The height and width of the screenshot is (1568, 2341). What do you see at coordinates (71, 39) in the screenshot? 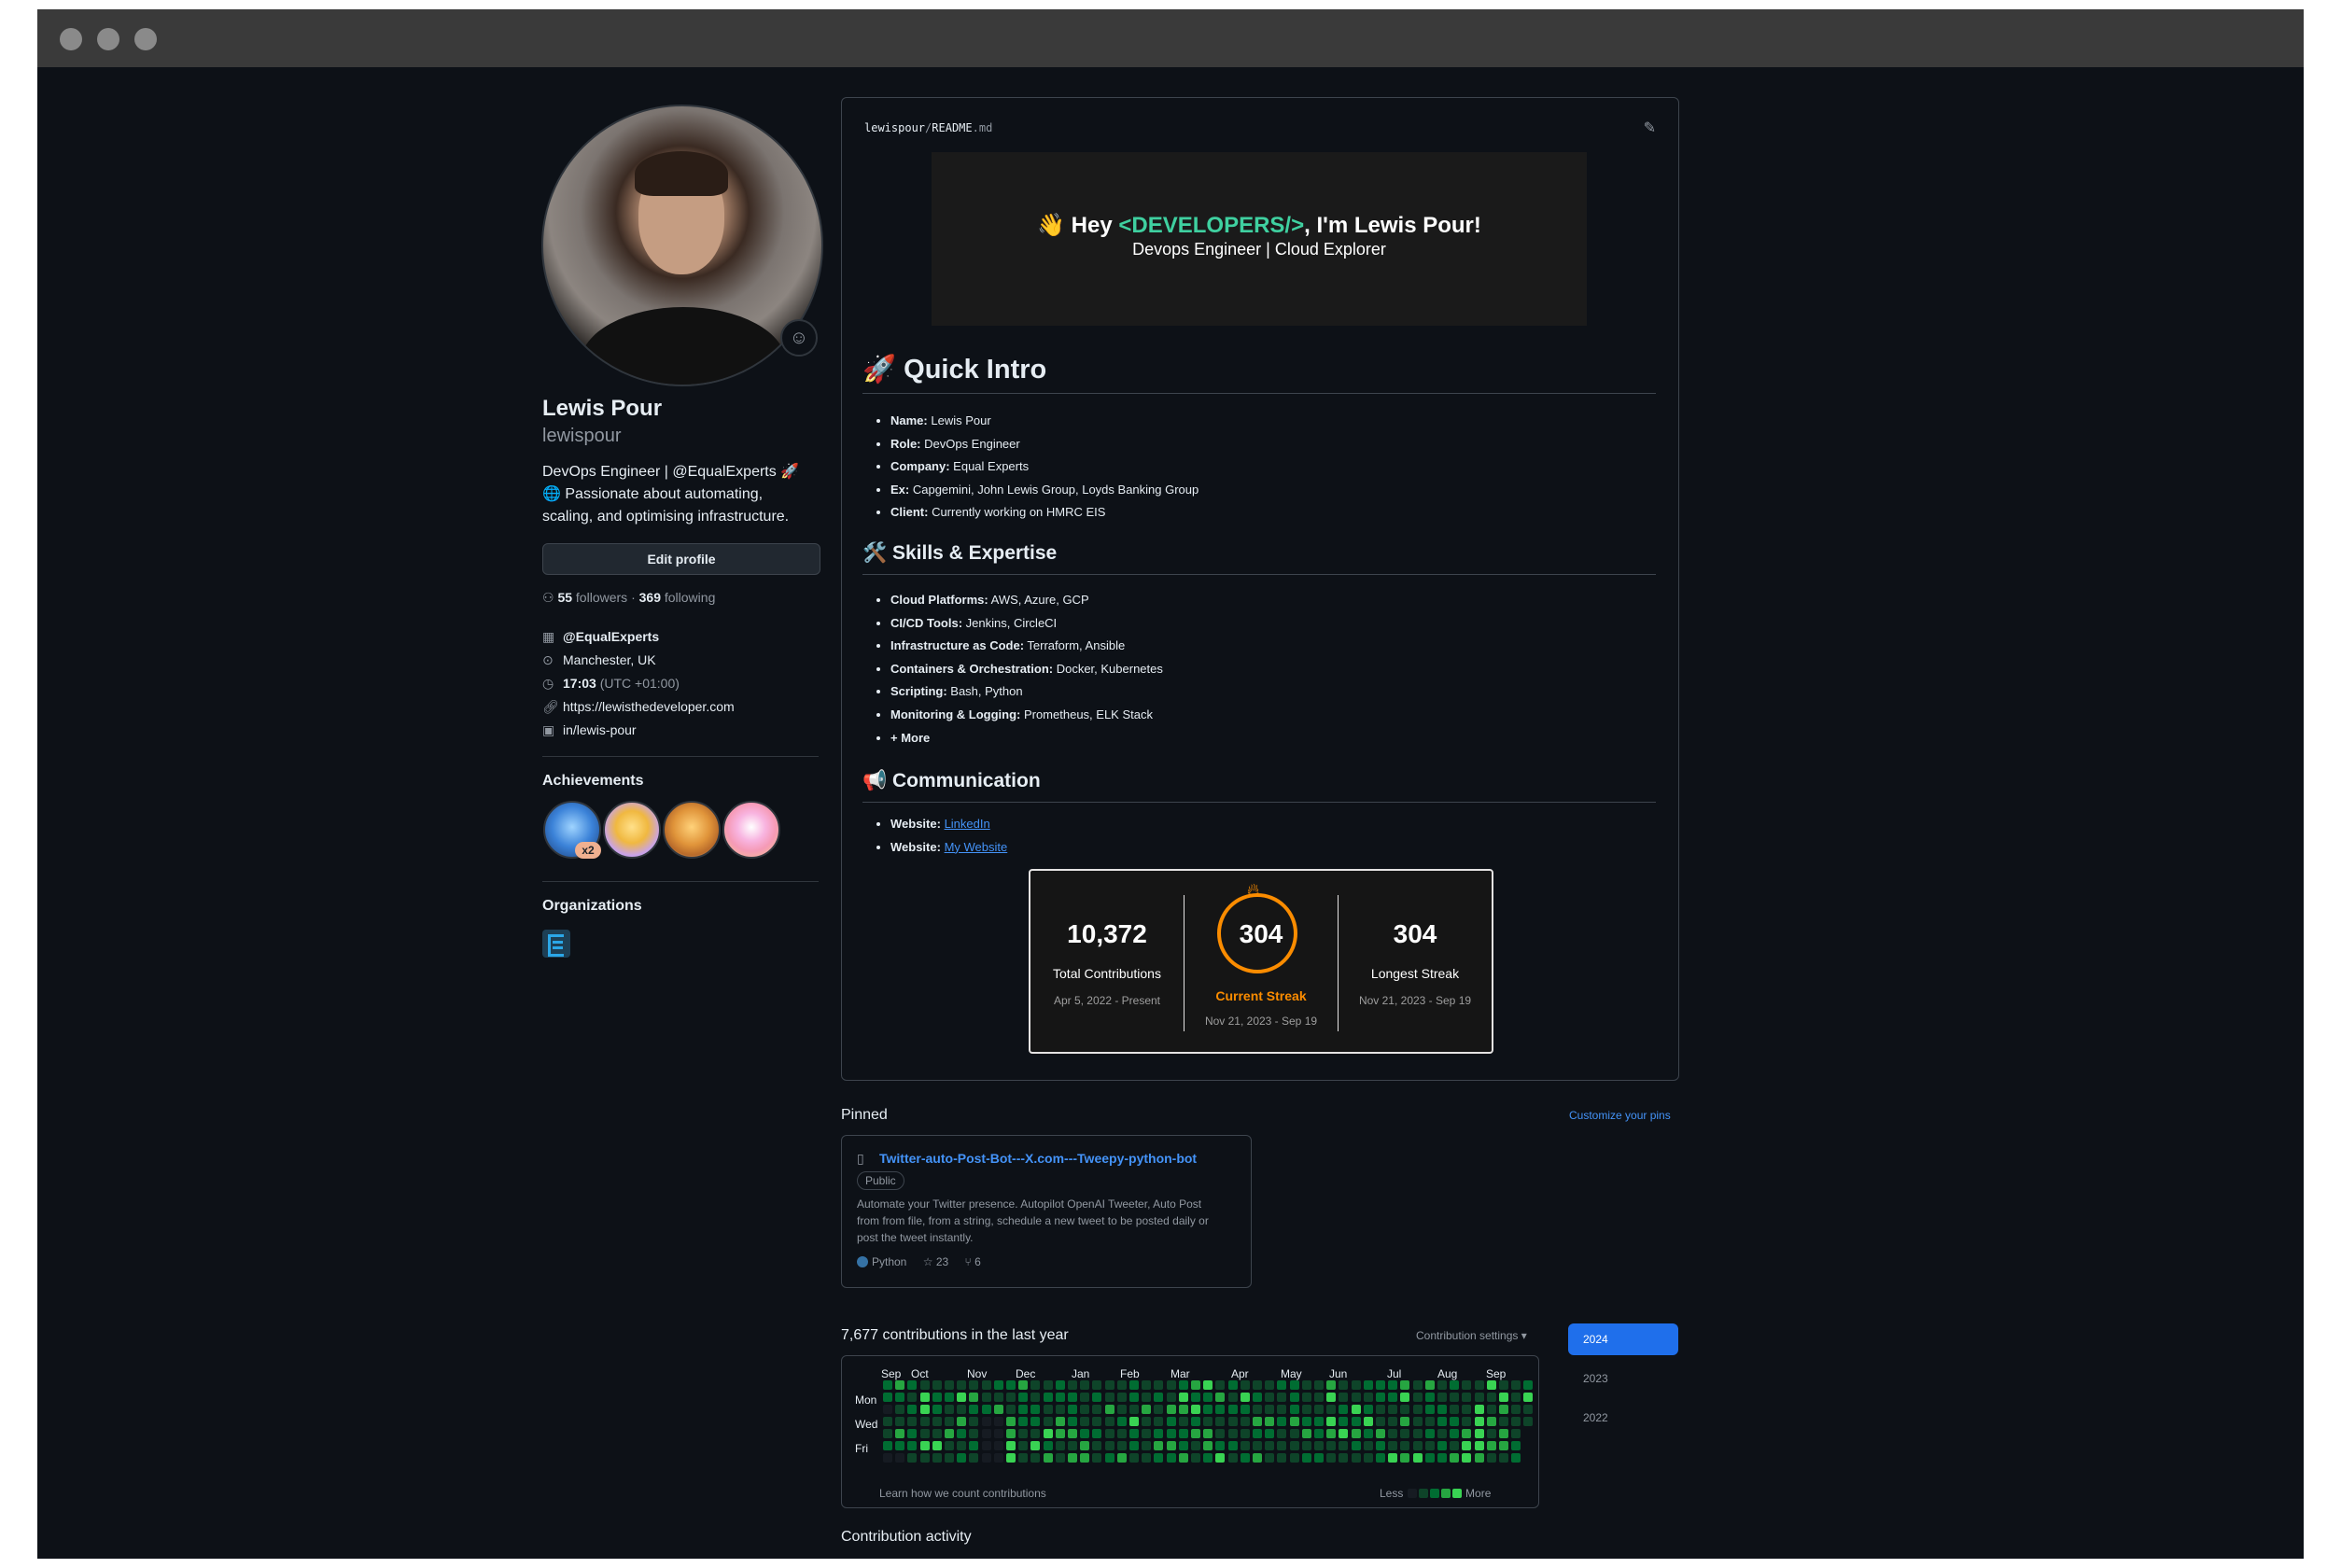
I see `close-window-dot` at bounding box center [71, 39].